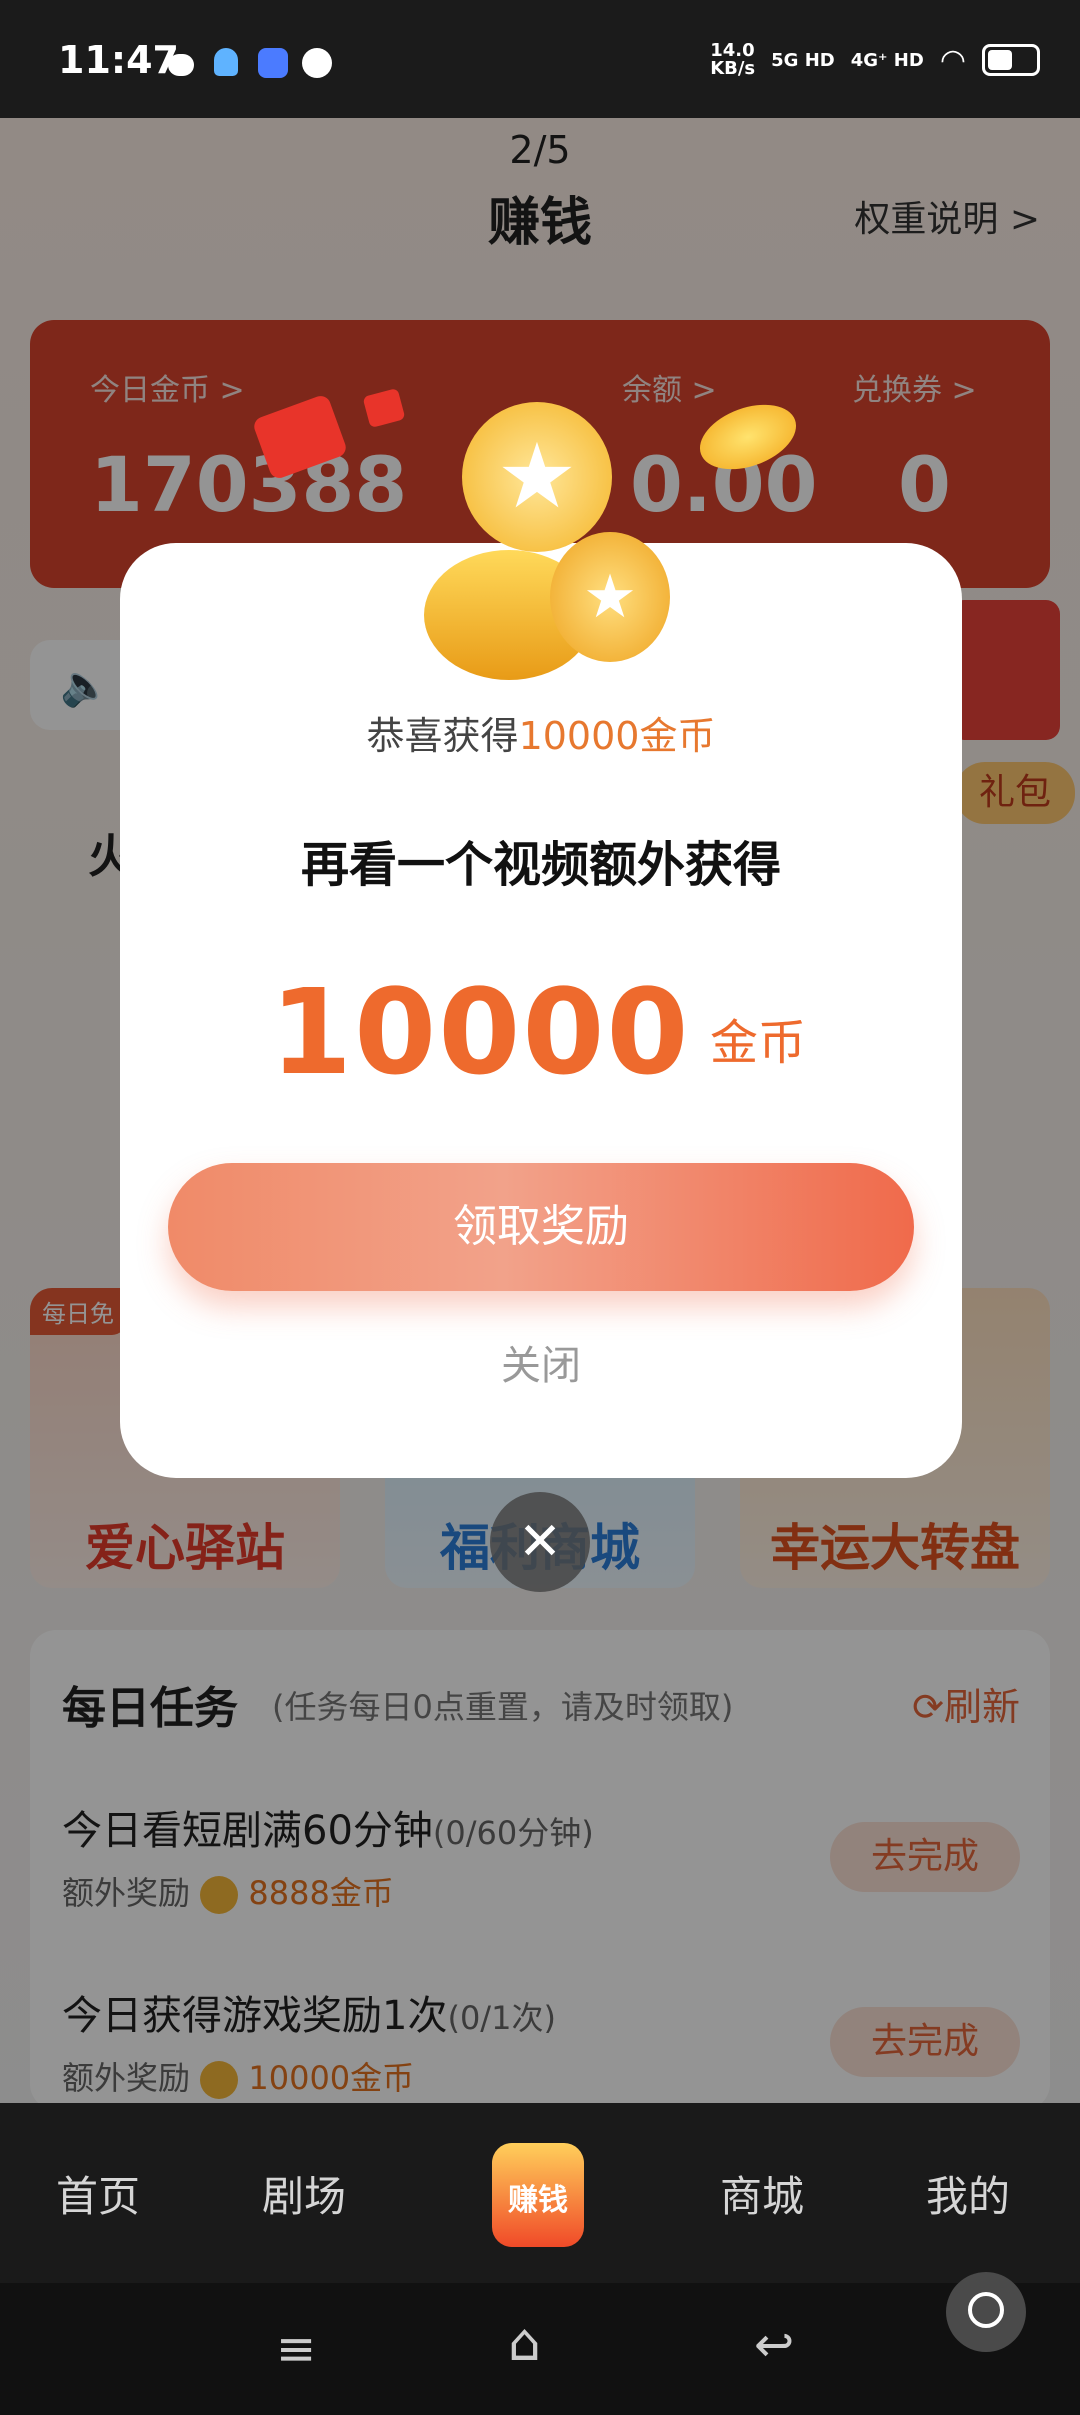 This screenshot has height=2415, width=1080. I want to click on app-notification-icon, so click(273, 63).